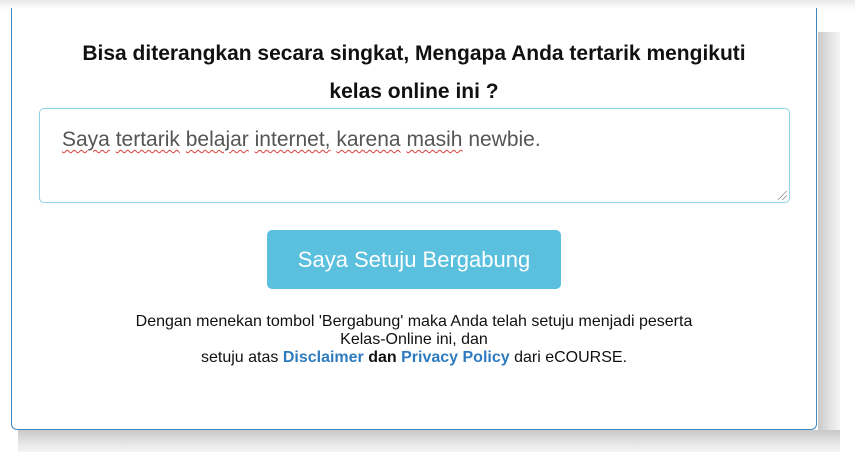 The height and width of the screenshot is (468, 855). I want to click on answer-word: internet,, so click(292, 139).